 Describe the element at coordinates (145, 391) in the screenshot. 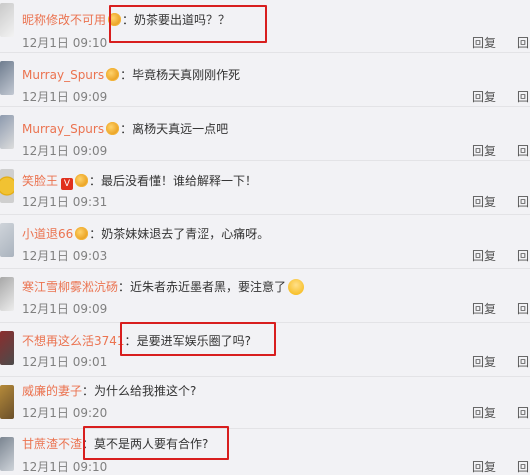

I see `comment-text: 为什么给我推这个?` at that location.